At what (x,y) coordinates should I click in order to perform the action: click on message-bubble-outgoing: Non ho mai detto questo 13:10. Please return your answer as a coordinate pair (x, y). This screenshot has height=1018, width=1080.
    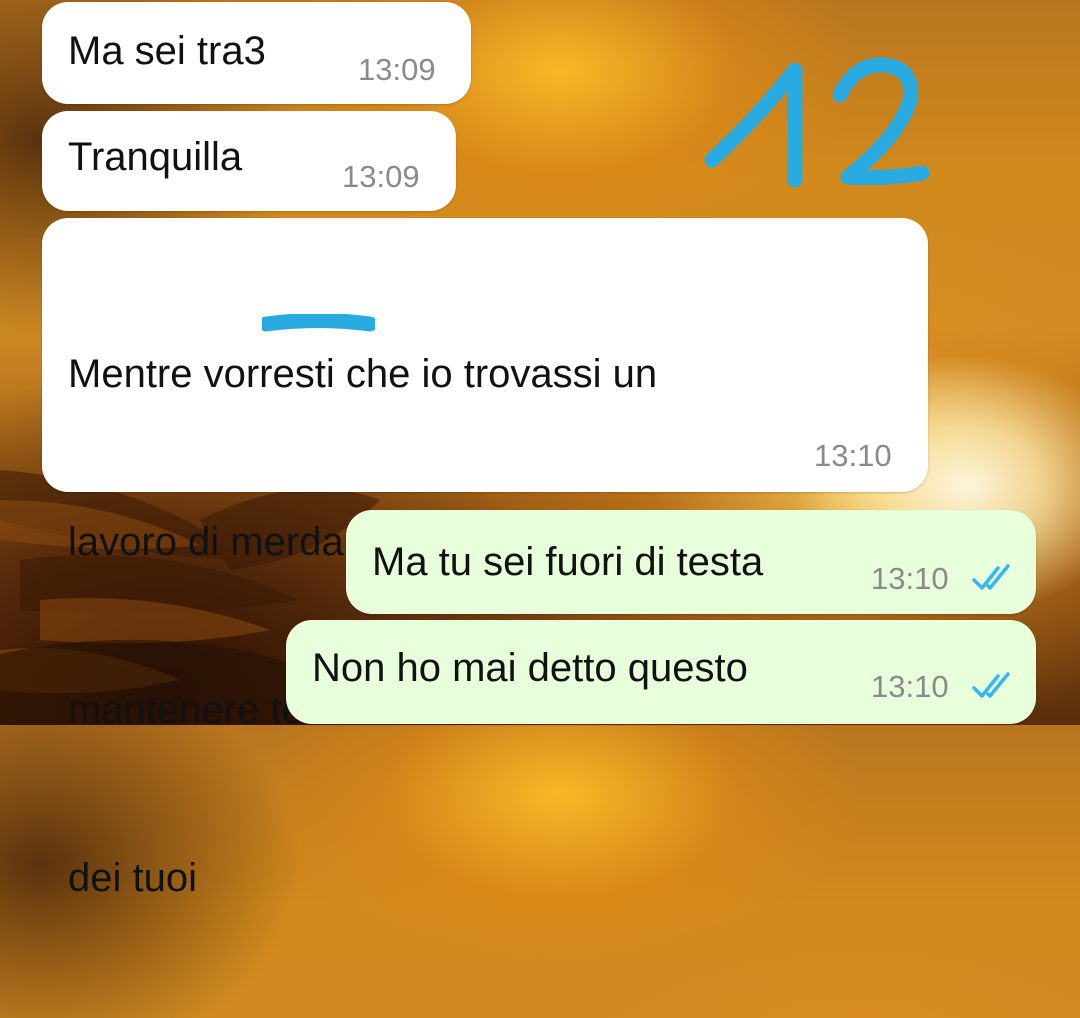
    Looking at the image, I should click on (661, 672).